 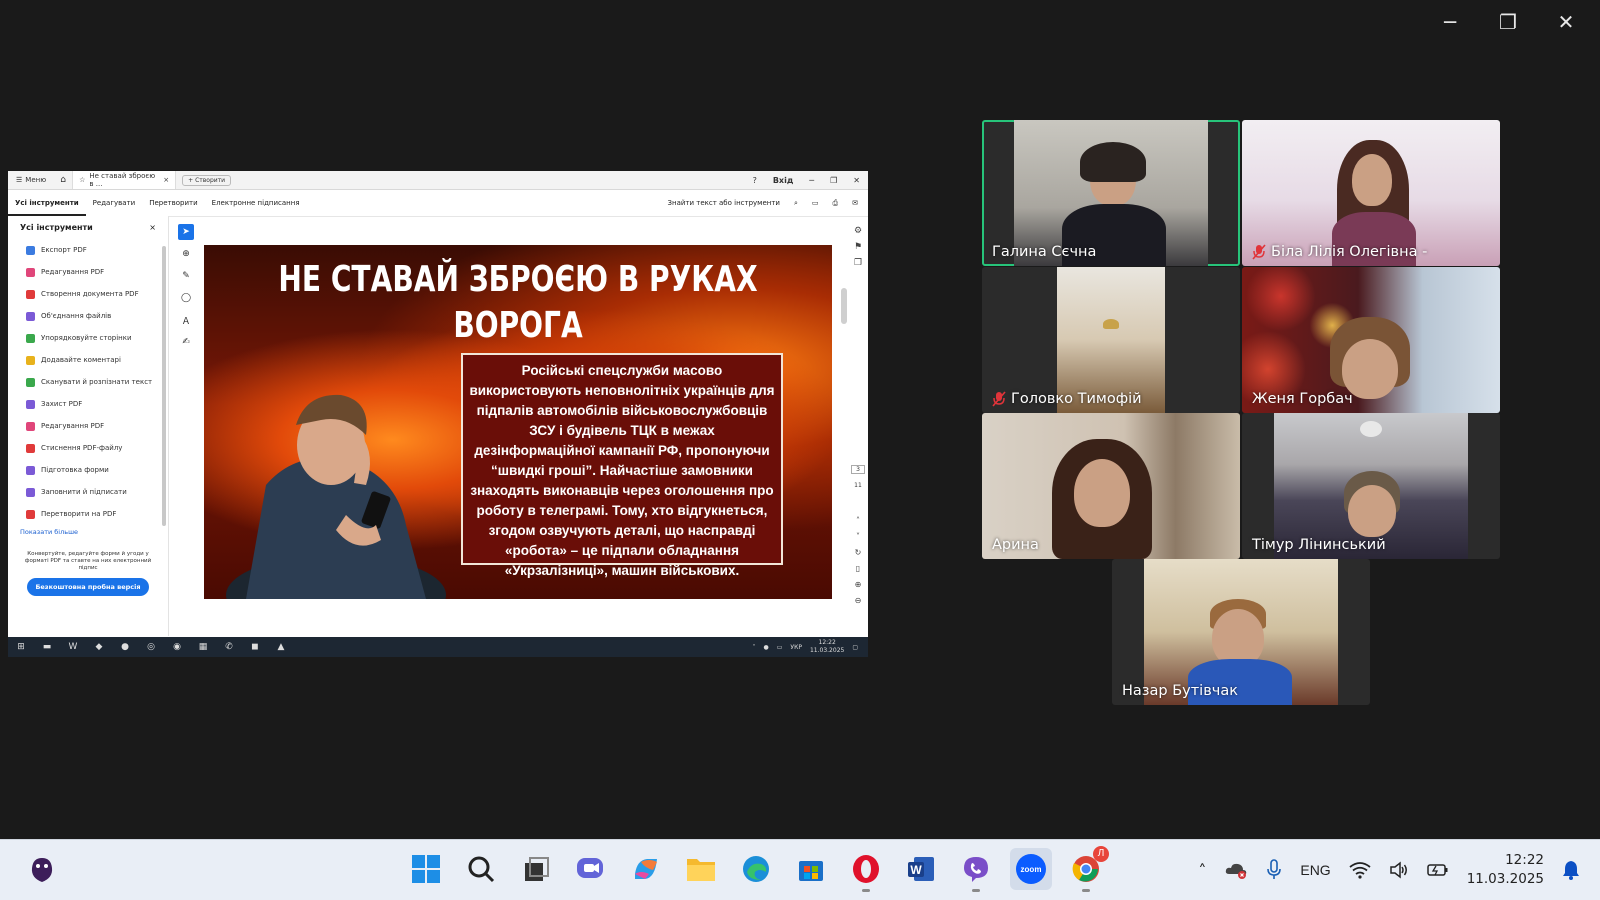 What do you see at coordinates (97, 448) in the screenshot?
I see `tool-item: Стиснення PDF-файлу` at bounding box center [97, 448].